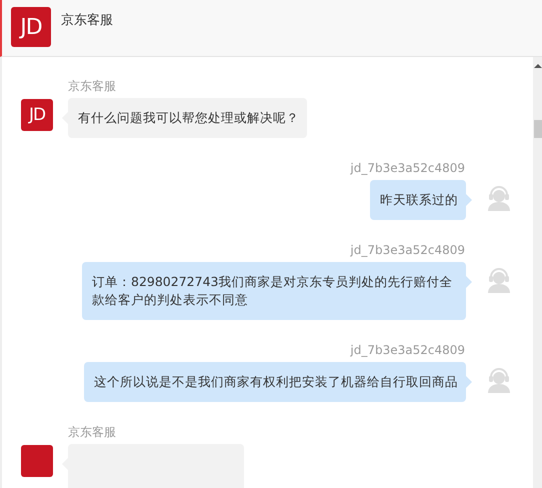 The height and width of the screenshot is (488, 542). What do you see at coordinates (537, 272) in the screenshot?
I see `scrollbar` at bounding box center [537, 272].